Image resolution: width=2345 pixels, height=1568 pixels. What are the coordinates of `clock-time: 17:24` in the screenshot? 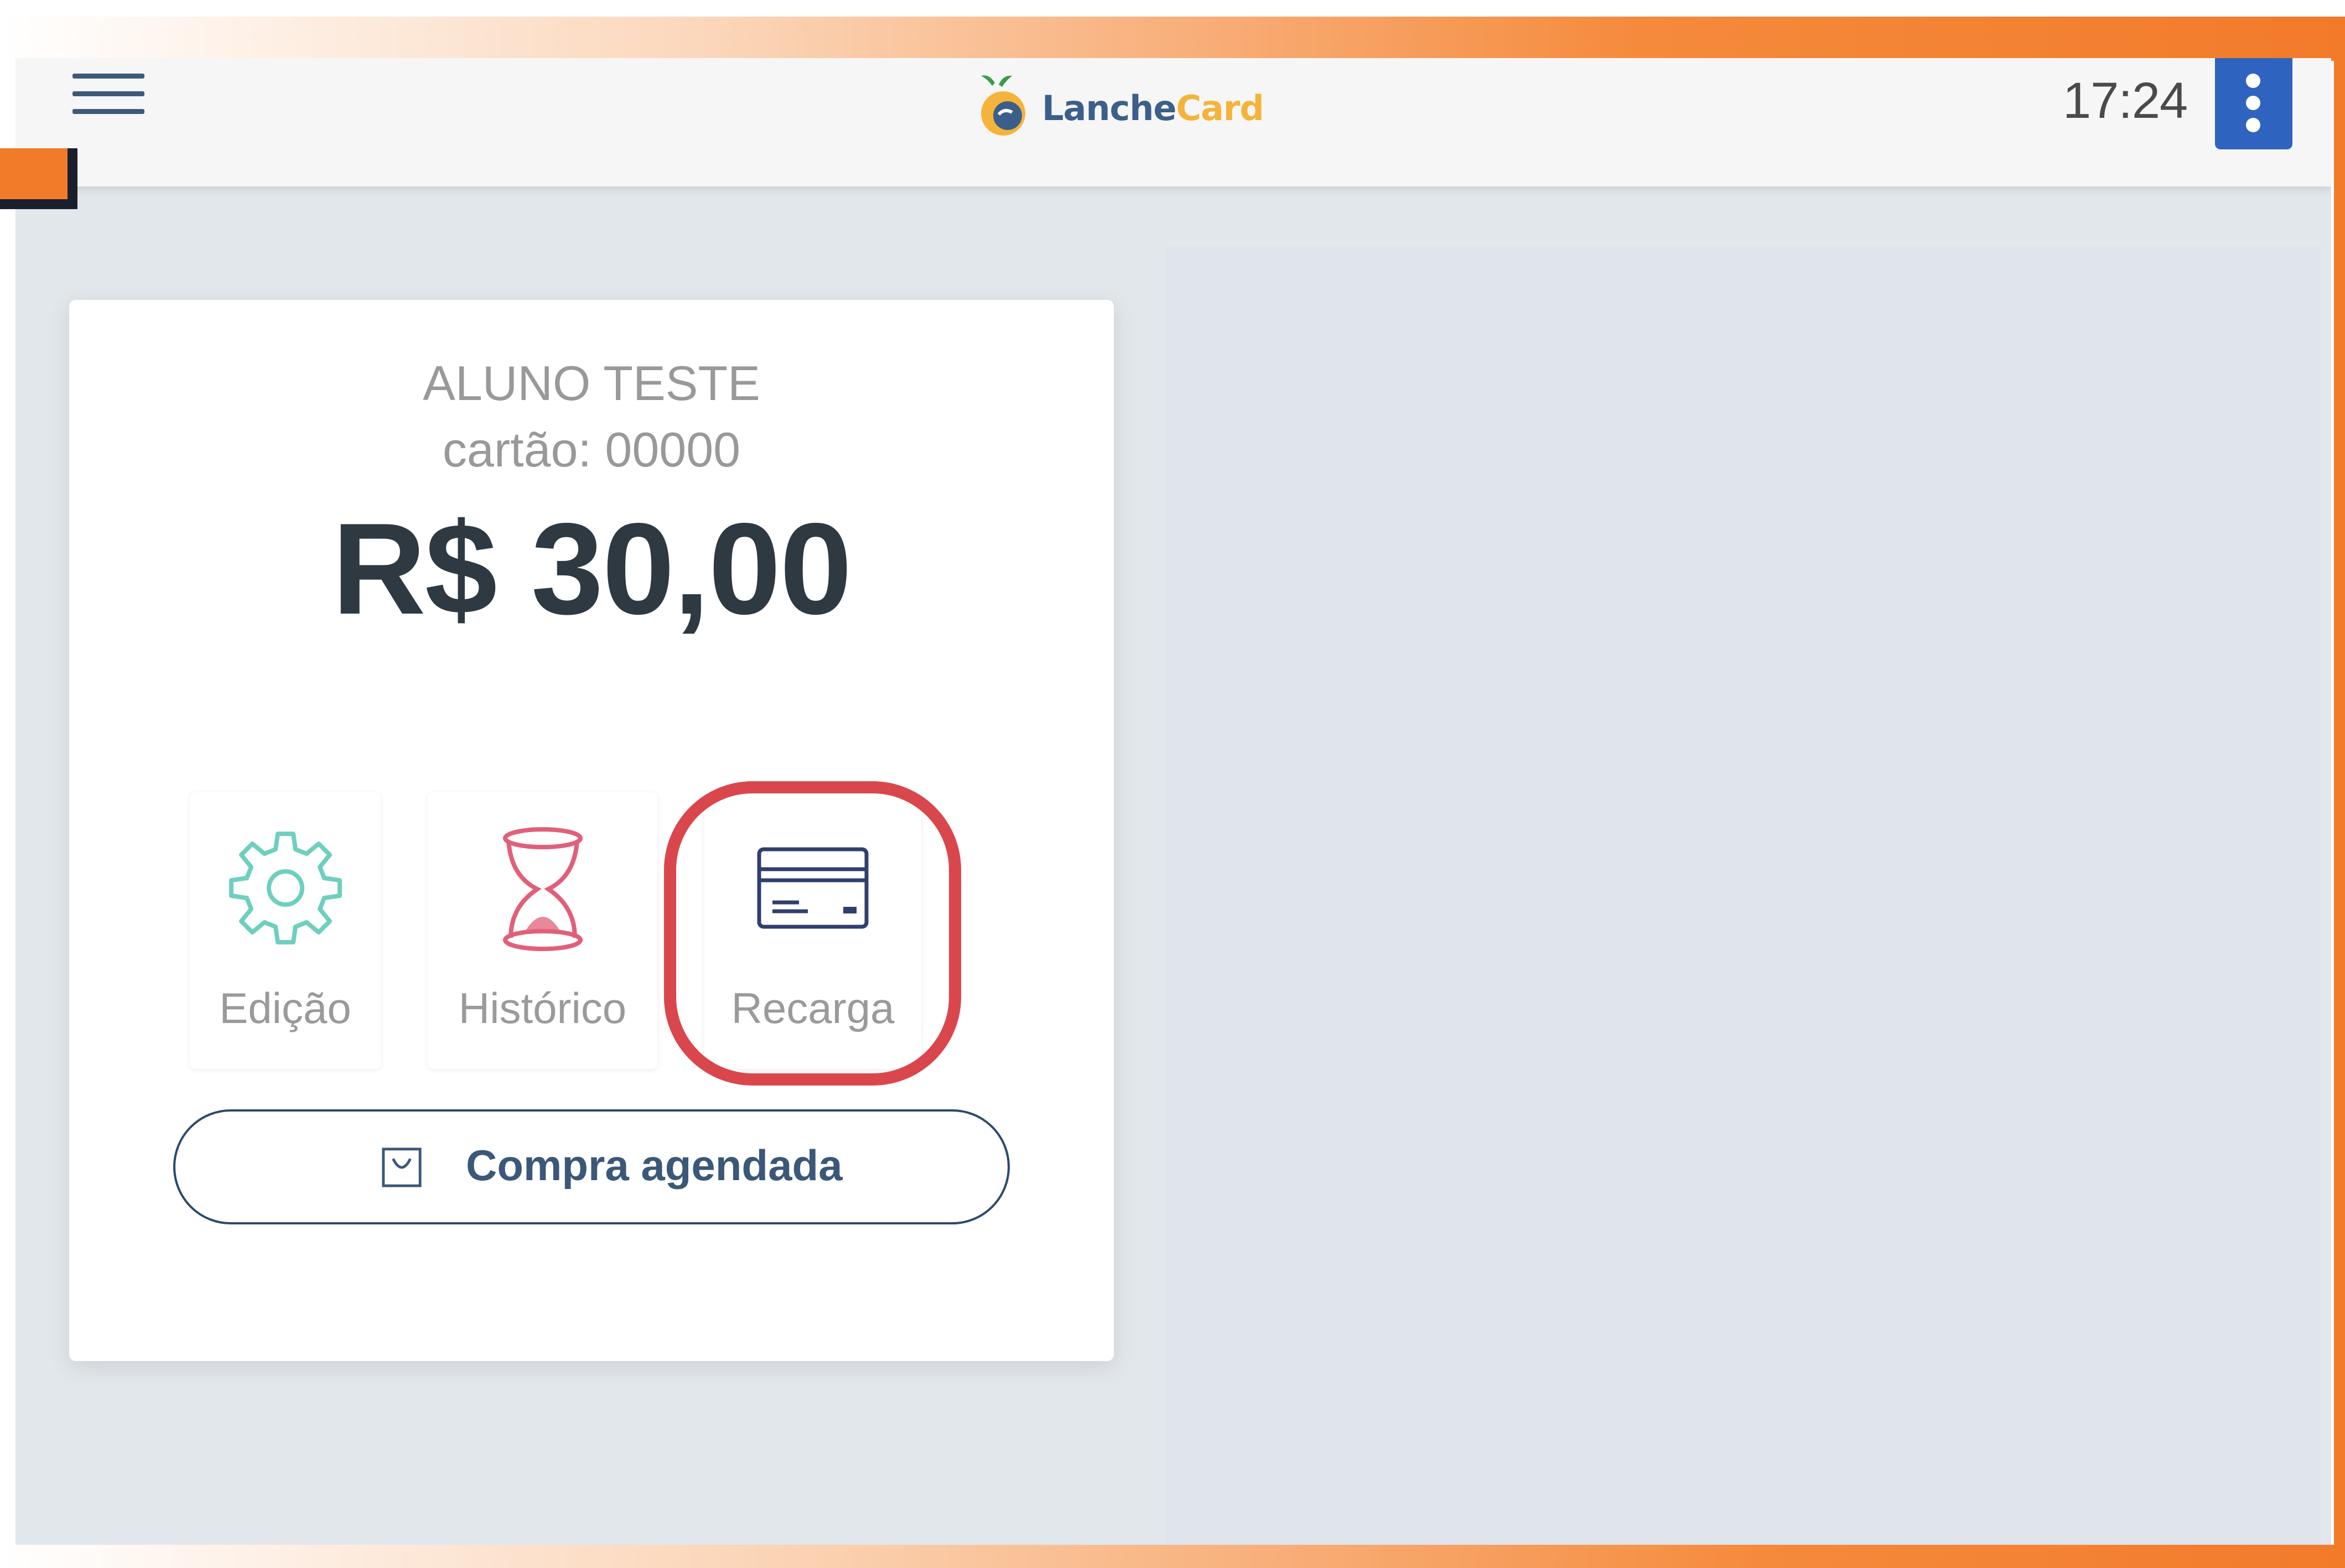 It's located at (2125, 101).